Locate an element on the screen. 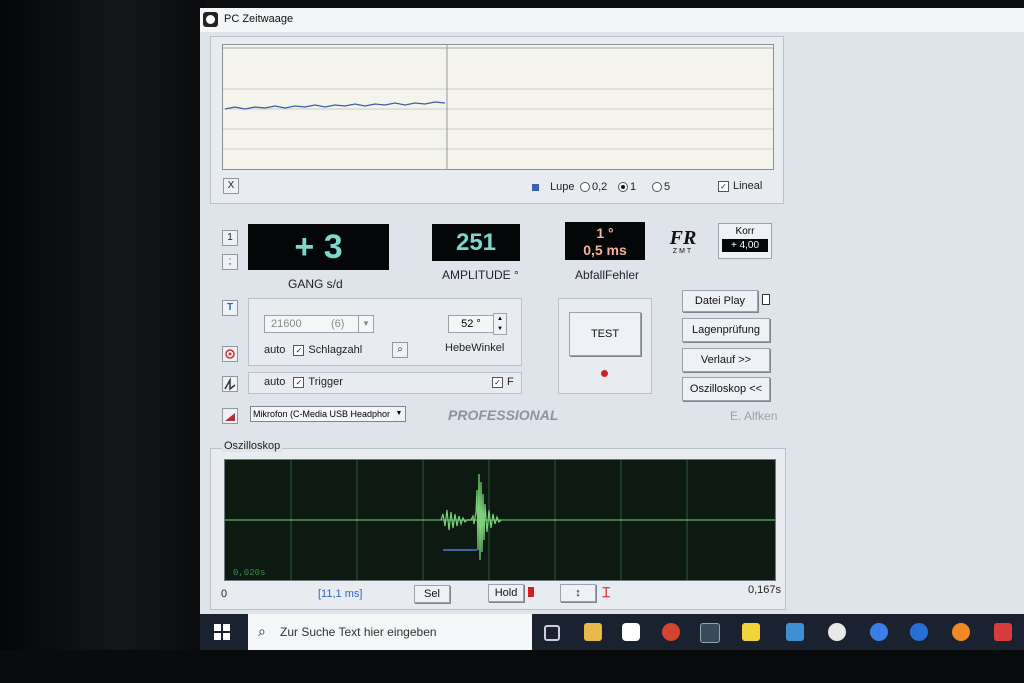 This screenshot has height=683, width=1024. cloud-app-icon is located at coordinates (879, 632).